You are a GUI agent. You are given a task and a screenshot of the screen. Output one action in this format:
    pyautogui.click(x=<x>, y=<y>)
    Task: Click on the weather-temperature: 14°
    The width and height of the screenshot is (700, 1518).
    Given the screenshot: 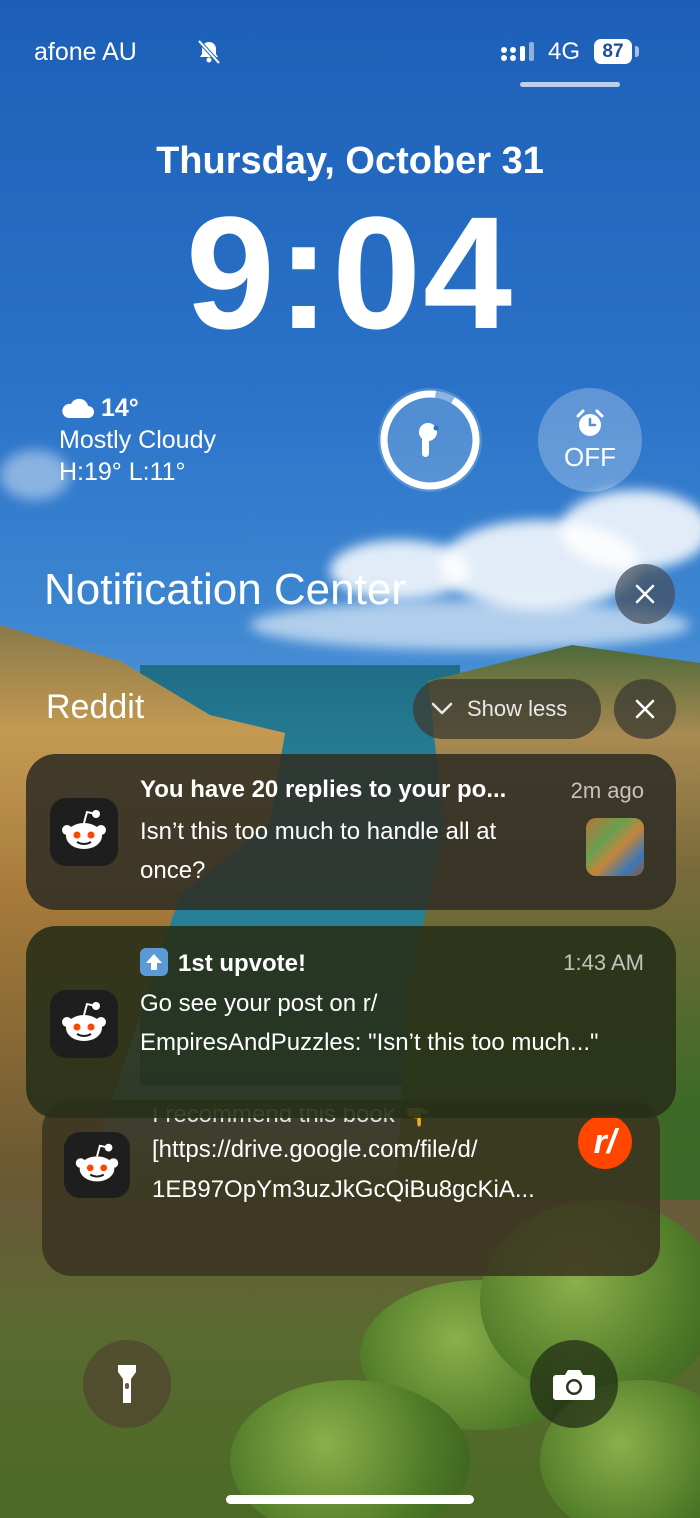 What is the action you would take?
    pyautogui.click(x=120, y=408)
    